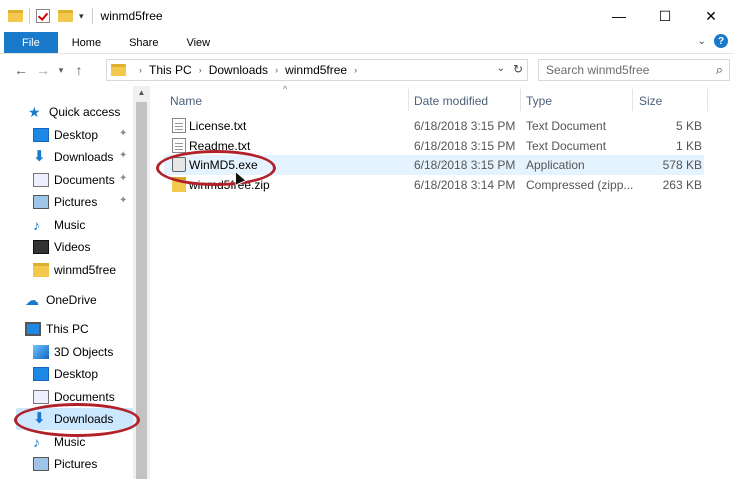 The image size is (734, 479). I want to click on window-controls: — ☐ ✕, so click(665, 16).